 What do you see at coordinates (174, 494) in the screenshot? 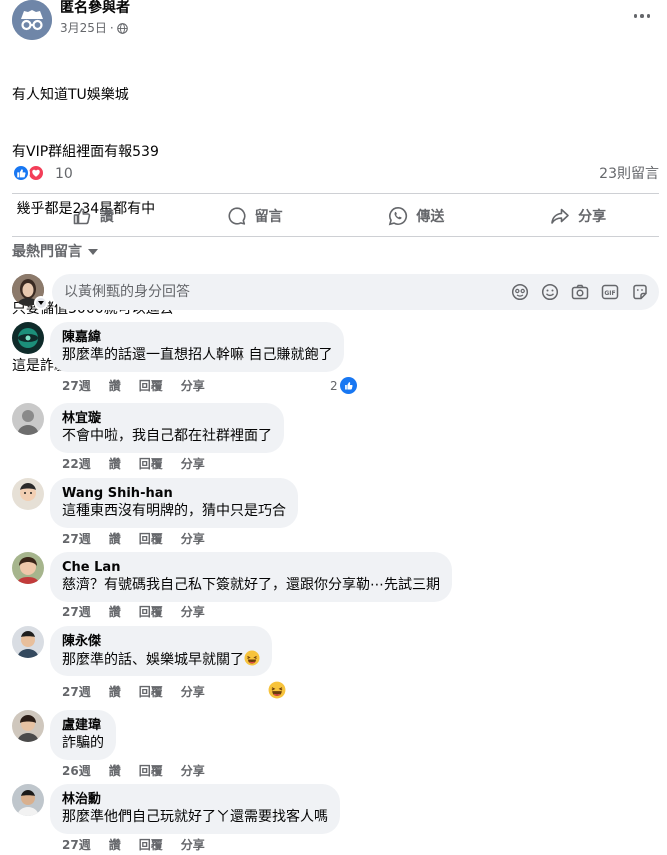
I see `commenter-name: Wang Shih-han` at bounding box center [174, 494].